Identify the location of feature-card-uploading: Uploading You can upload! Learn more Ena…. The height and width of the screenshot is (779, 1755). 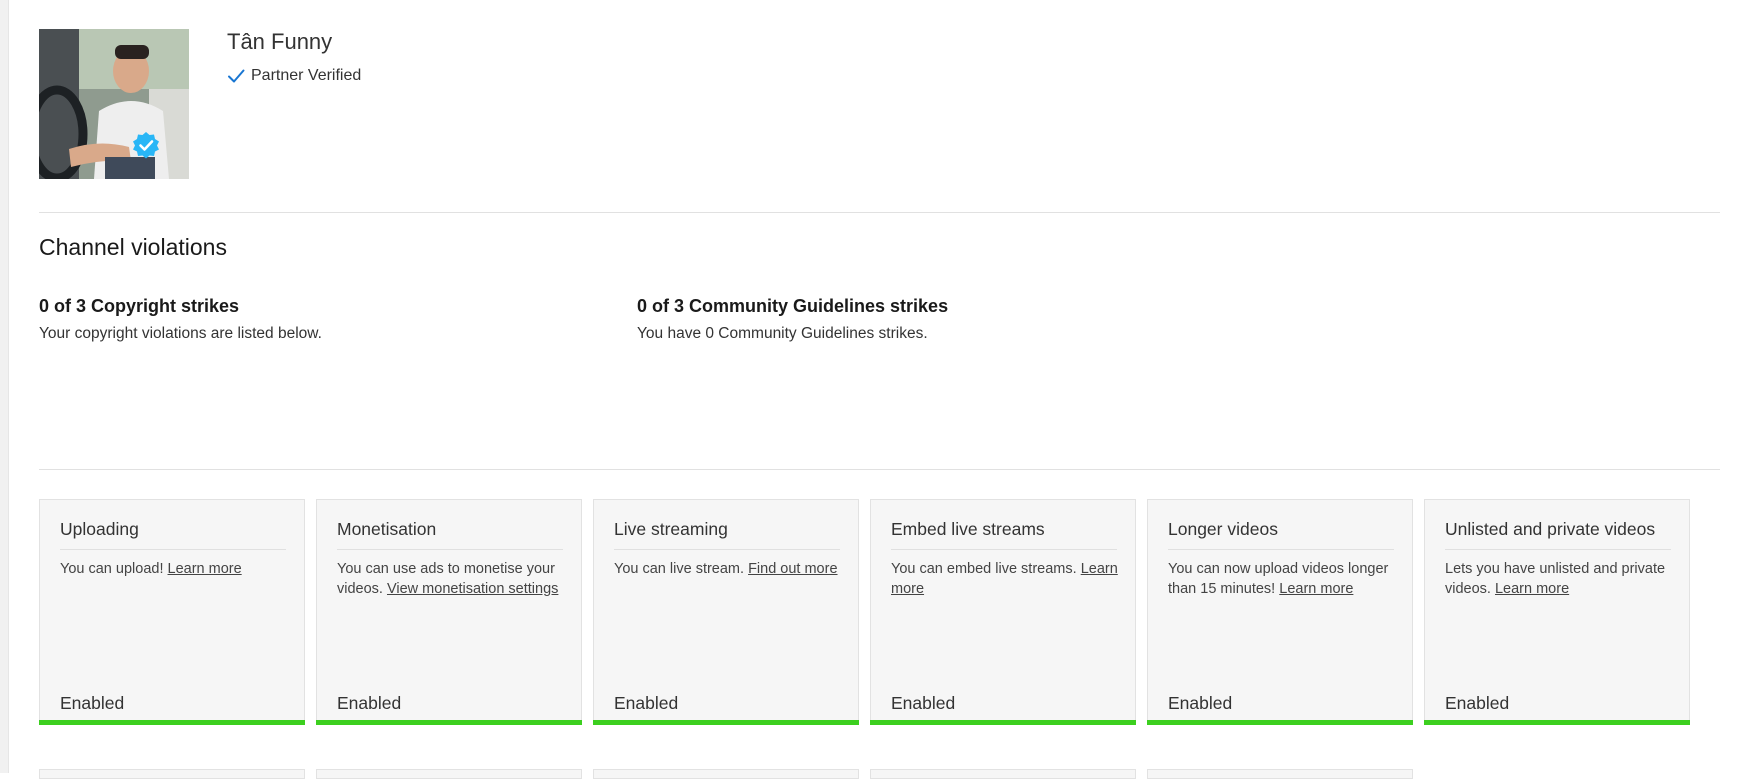
(172, 612).